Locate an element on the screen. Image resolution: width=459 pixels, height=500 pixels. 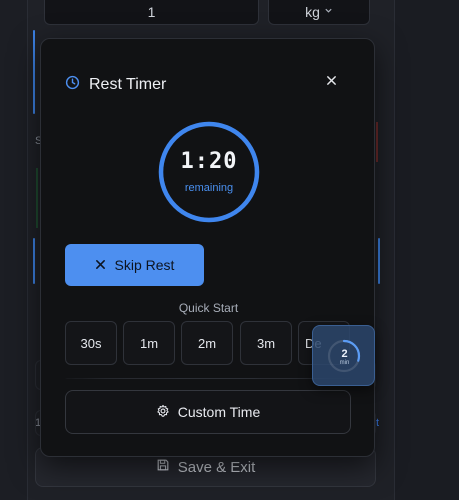
modal-header: Rest Timer is located at coordinates (115, 85).